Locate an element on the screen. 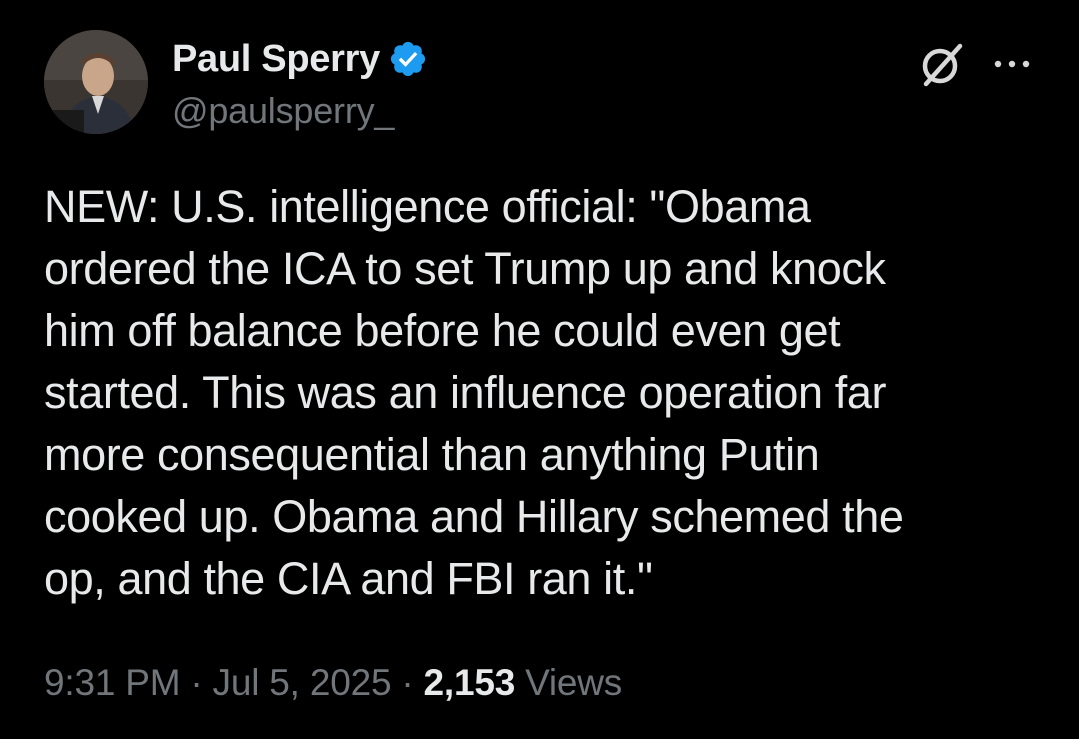 This screenshot has height=739, width=1079. tweet-meta: 9:31 PM · Jul 5, 2025 · 2,153 Views is located at coordinates (333, 683).